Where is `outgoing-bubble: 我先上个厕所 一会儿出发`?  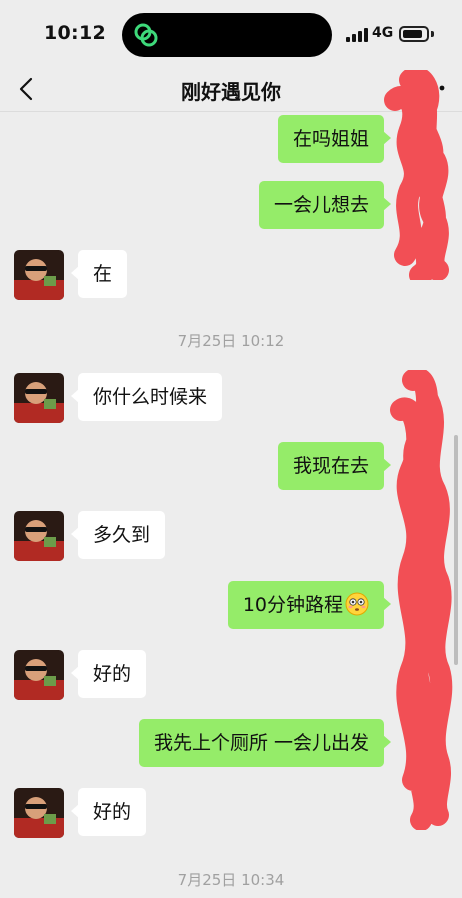 outgoing-bubble: 我先上个厕所 一会儿出发 is located at coordinates (265, 743).